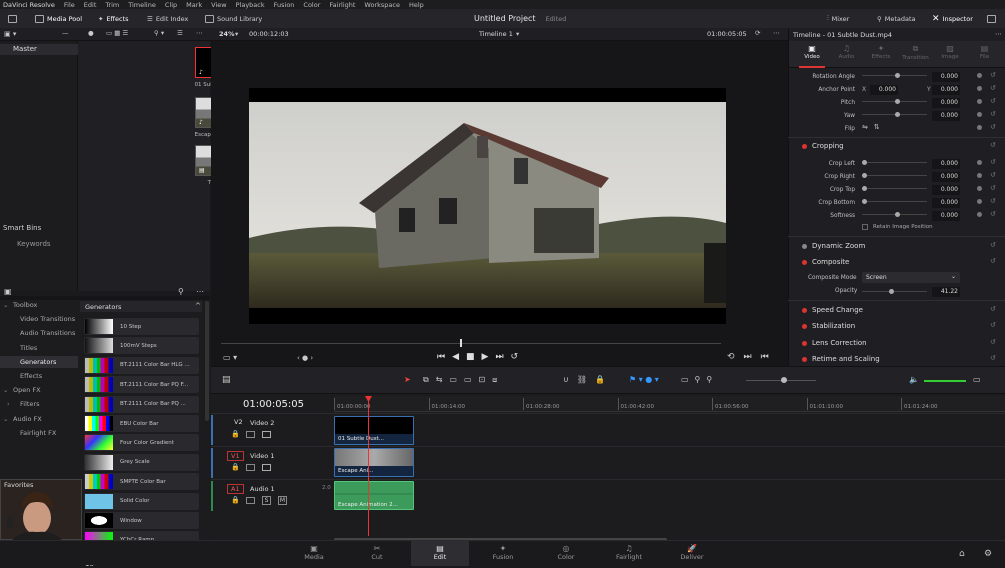  Describe the element at coordinates (752, 357) in the screenshot. I see `match-frame-controls: ⟲⏭⏮` at that location.